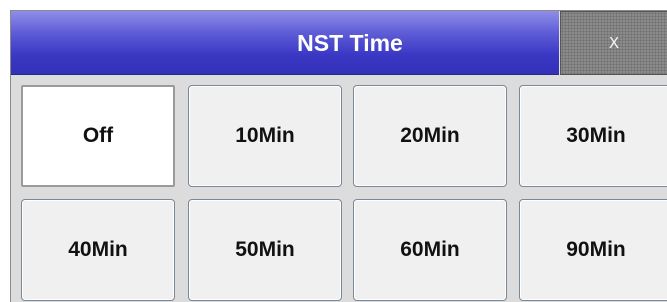 This screenshot has width=667, height=302. Describe the element at coordinates (613, 43) in the screenshot. I see `close-button: X` at that location.